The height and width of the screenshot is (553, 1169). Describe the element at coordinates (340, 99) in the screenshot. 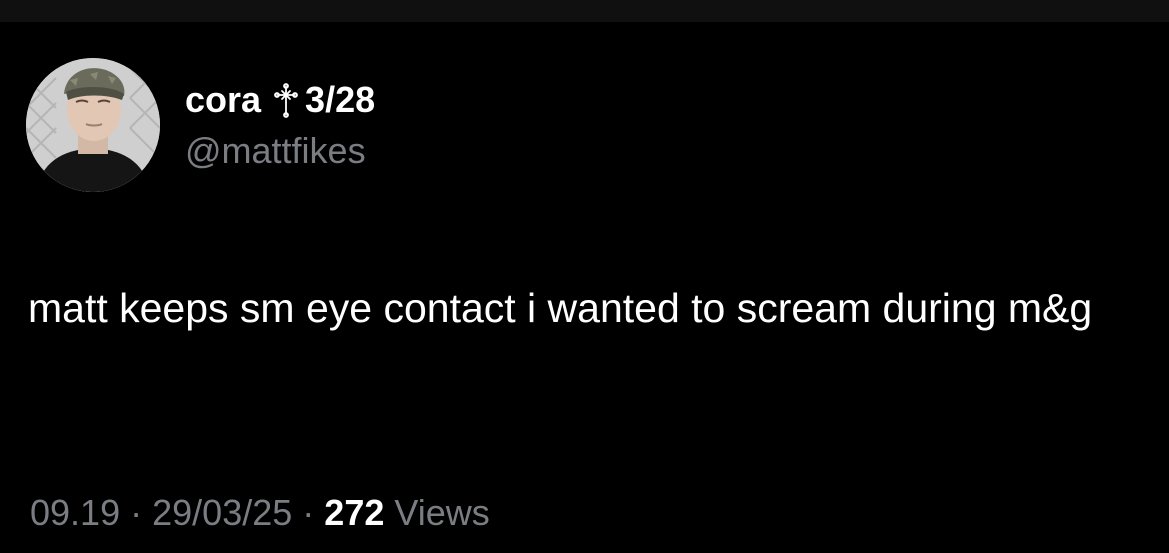

I see `name-suffix: 3/28` at that location.